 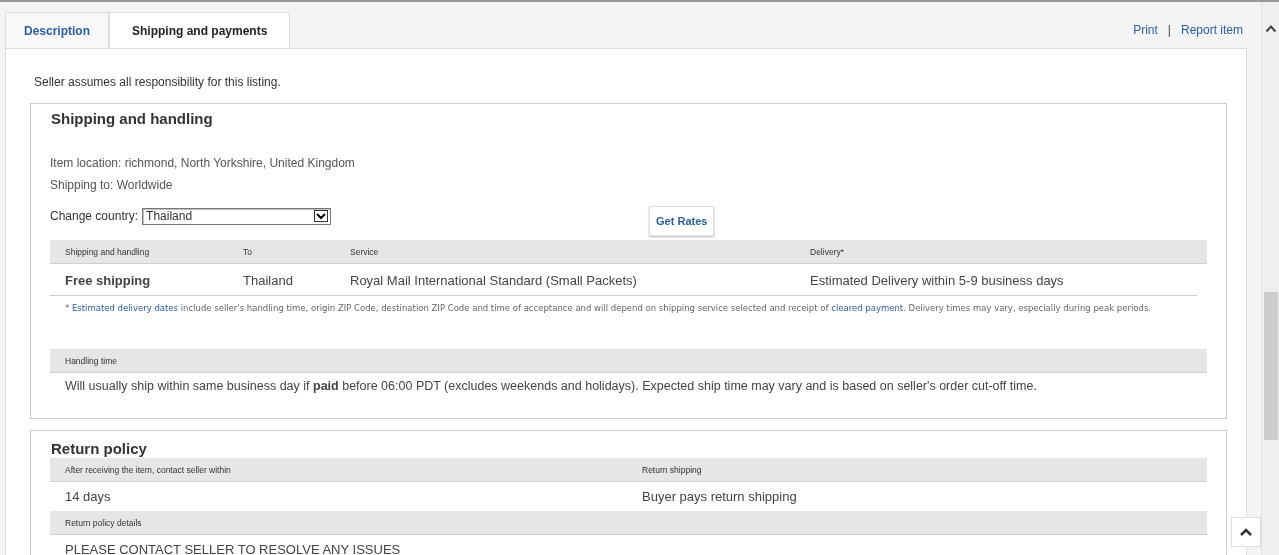 What do you see at coordinates (91, 360) in the screenshot?
I see `column-header: Handling time` at bounding box center [91, 360].